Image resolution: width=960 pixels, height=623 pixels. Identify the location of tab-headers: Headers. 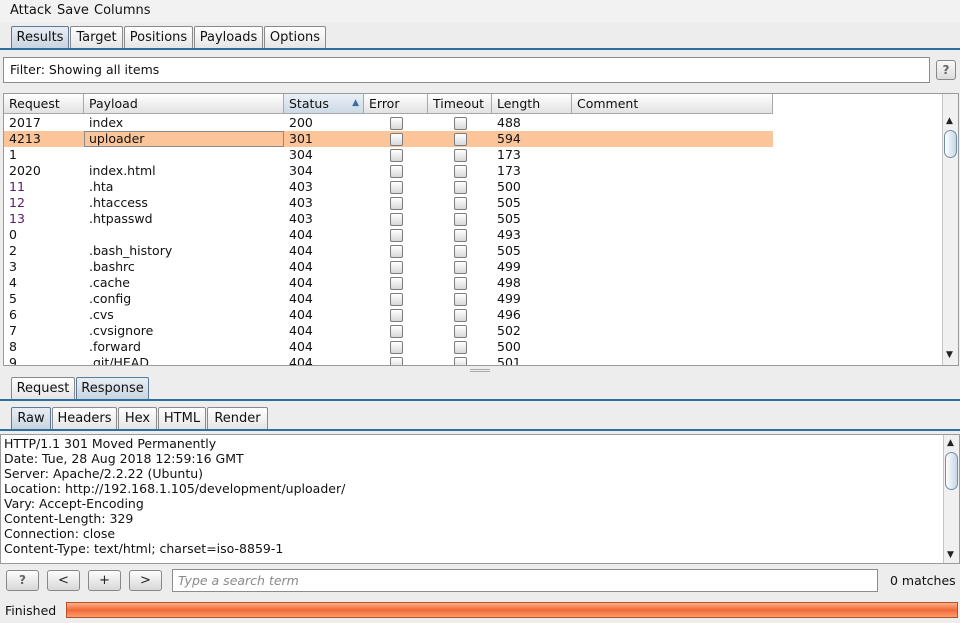
(84, 418).